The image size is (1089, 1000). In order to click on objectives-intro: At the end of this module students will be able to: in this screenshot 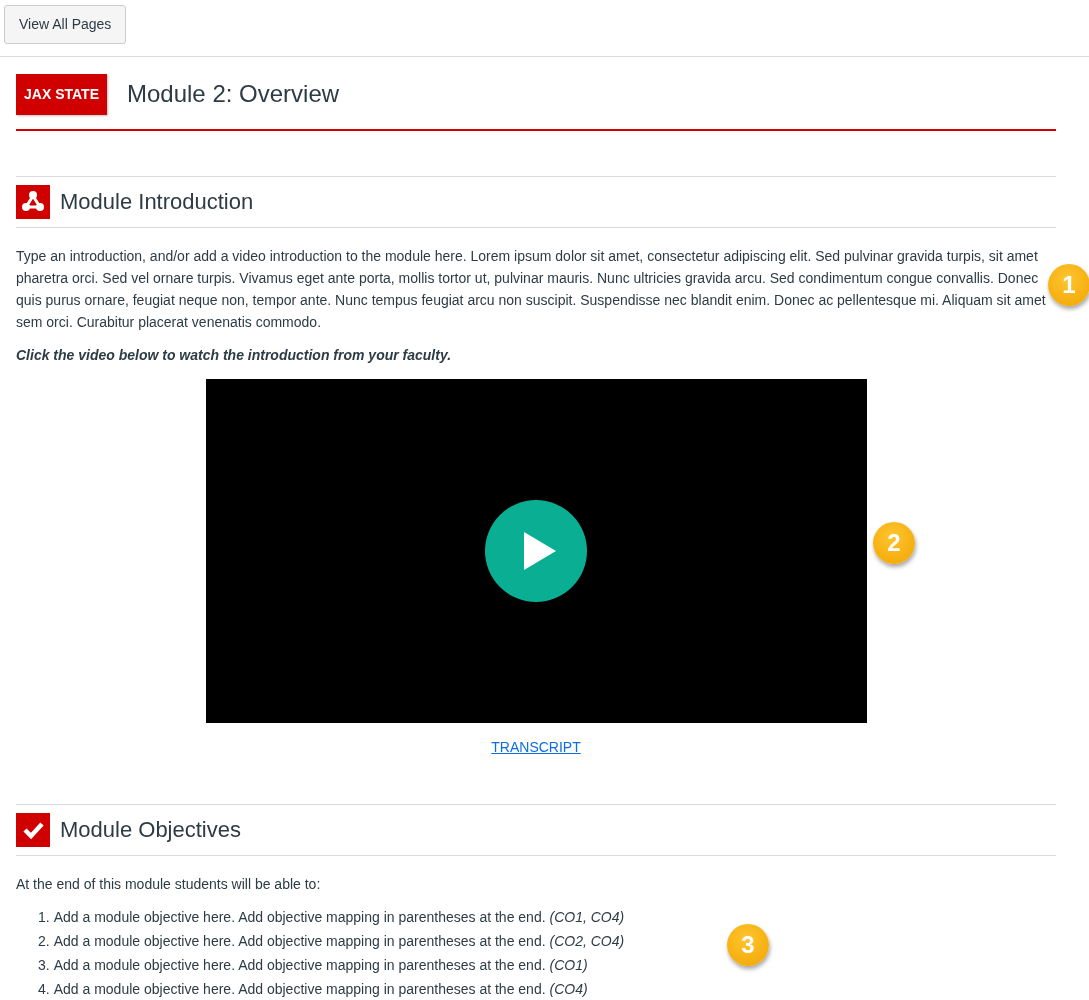, I will do `click(169, 884)`.